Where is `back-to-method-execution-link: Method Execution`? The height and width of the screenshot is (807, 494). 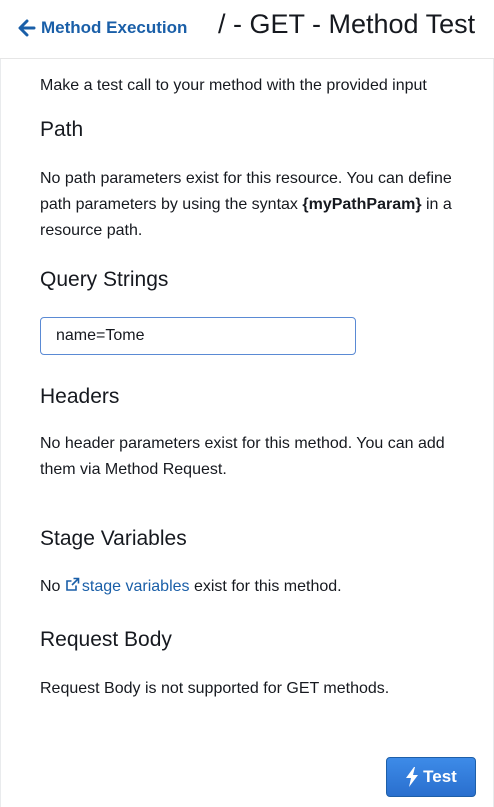 back-to-method-execution-link: Method Execution is located at coordinates (102, 28).